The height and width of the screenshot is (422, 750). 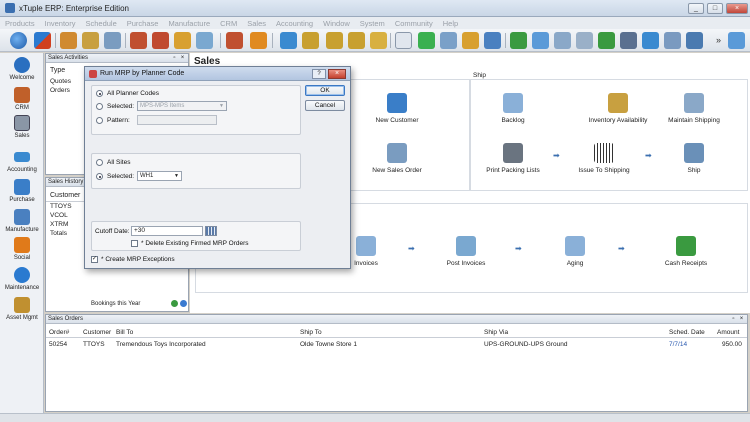 I want to click on products-icon, so click(x=68, y=40).